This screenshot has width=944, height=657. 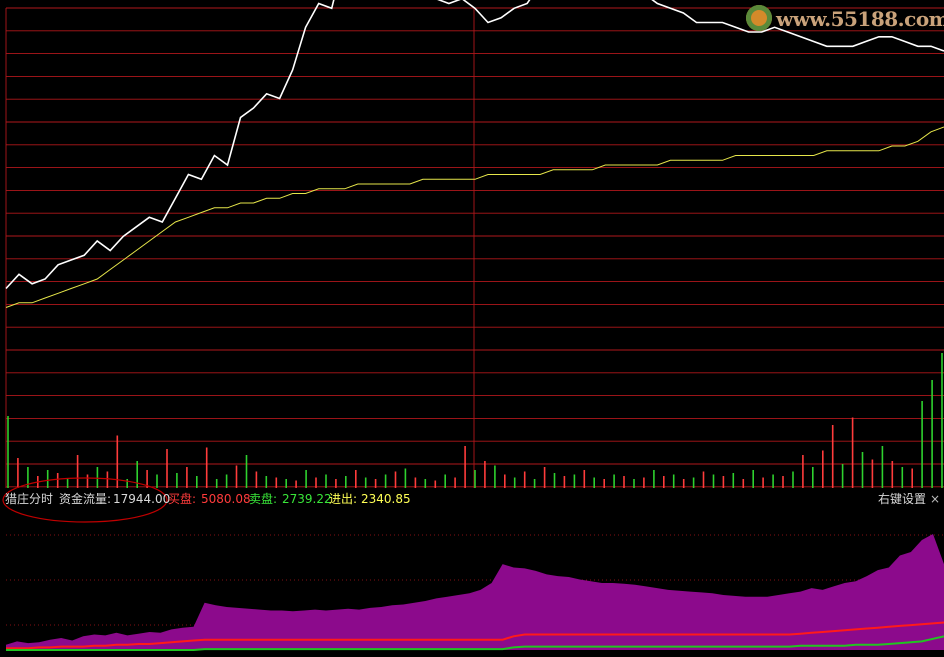 What do you see at coordinates (902, 499) in the screenshot?
I see `settings-button: 右键设置` at bounding box center [902, 499].